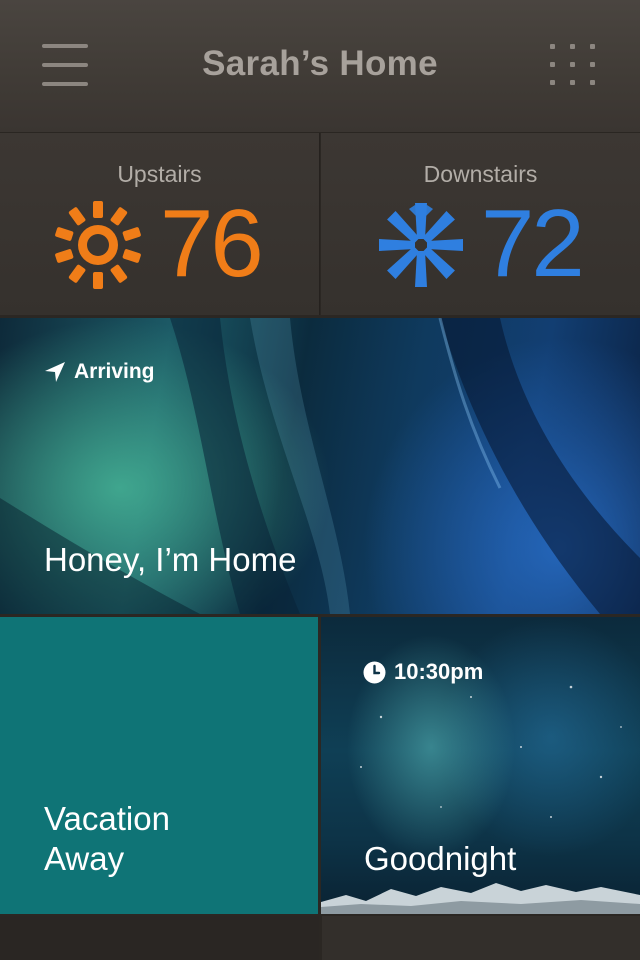  I want to click on scene-name-goodnight: Goodnight, so click(440, 858).